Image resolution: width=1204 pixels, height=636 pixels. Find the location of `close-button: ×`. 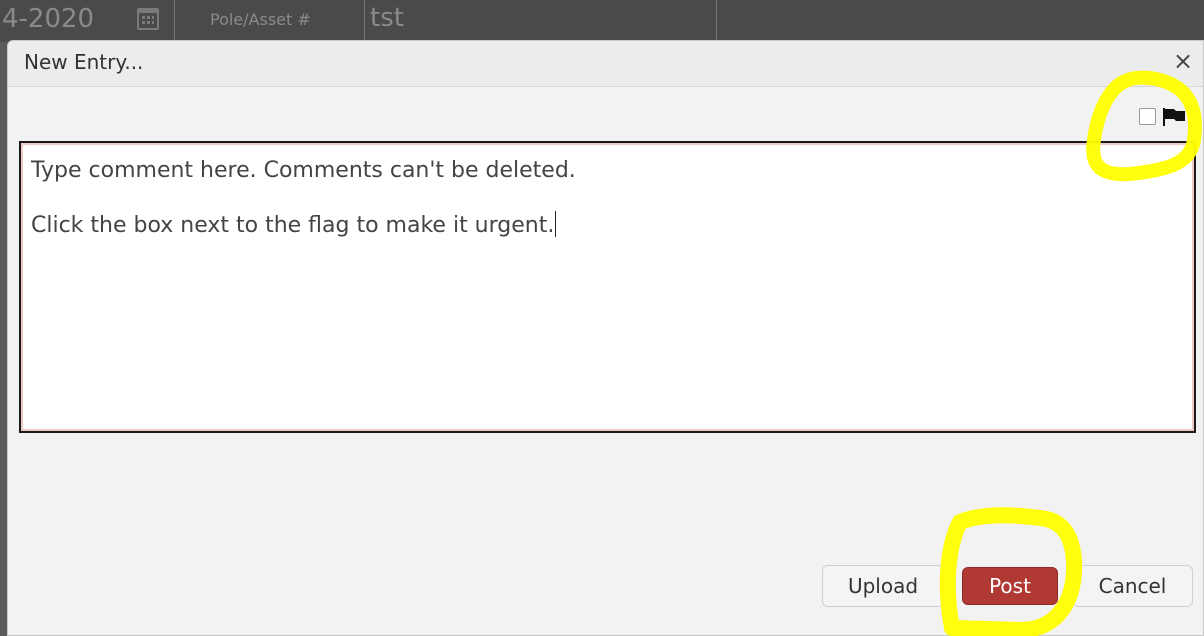

close-button: × is located at coordinates (1183, 61).